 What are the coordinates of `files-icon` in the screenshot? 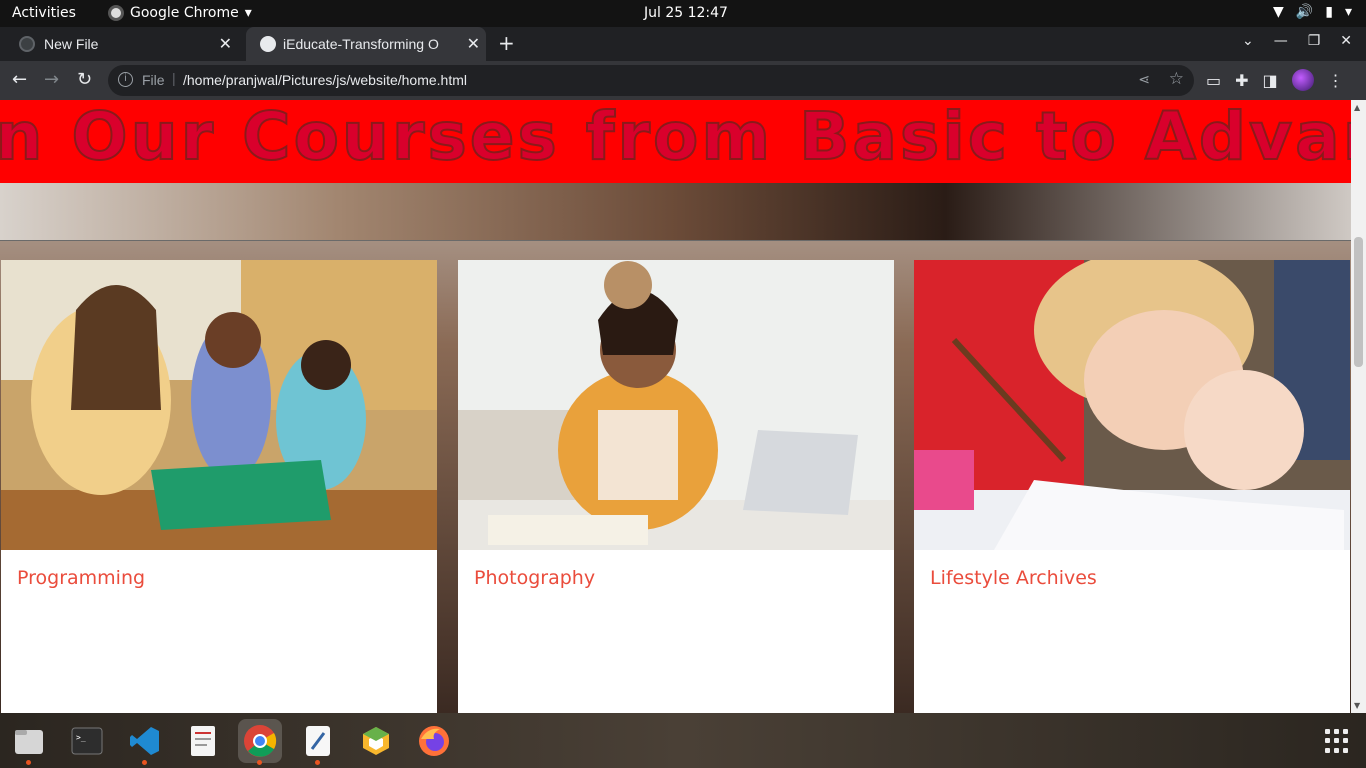 It's located at (29, 742).